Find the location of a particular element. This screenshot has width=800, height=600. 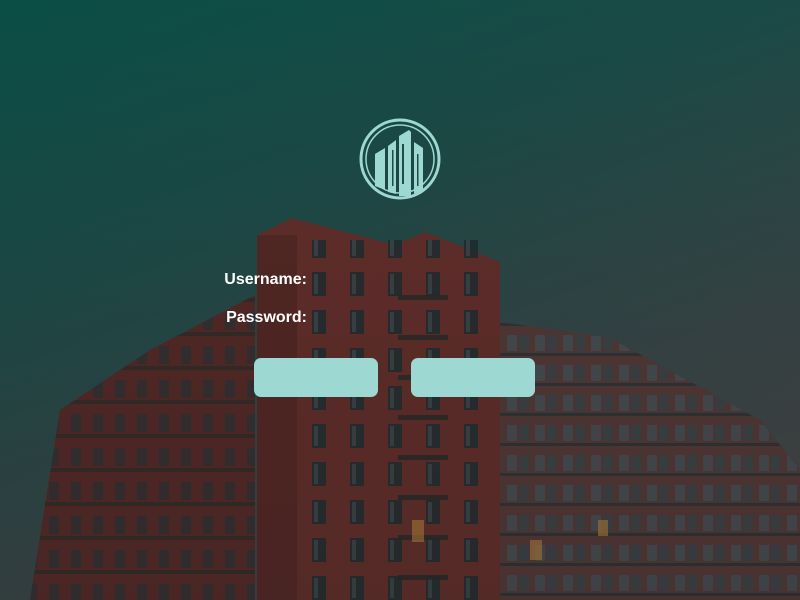

username-input is located at coordinates (426, 281).